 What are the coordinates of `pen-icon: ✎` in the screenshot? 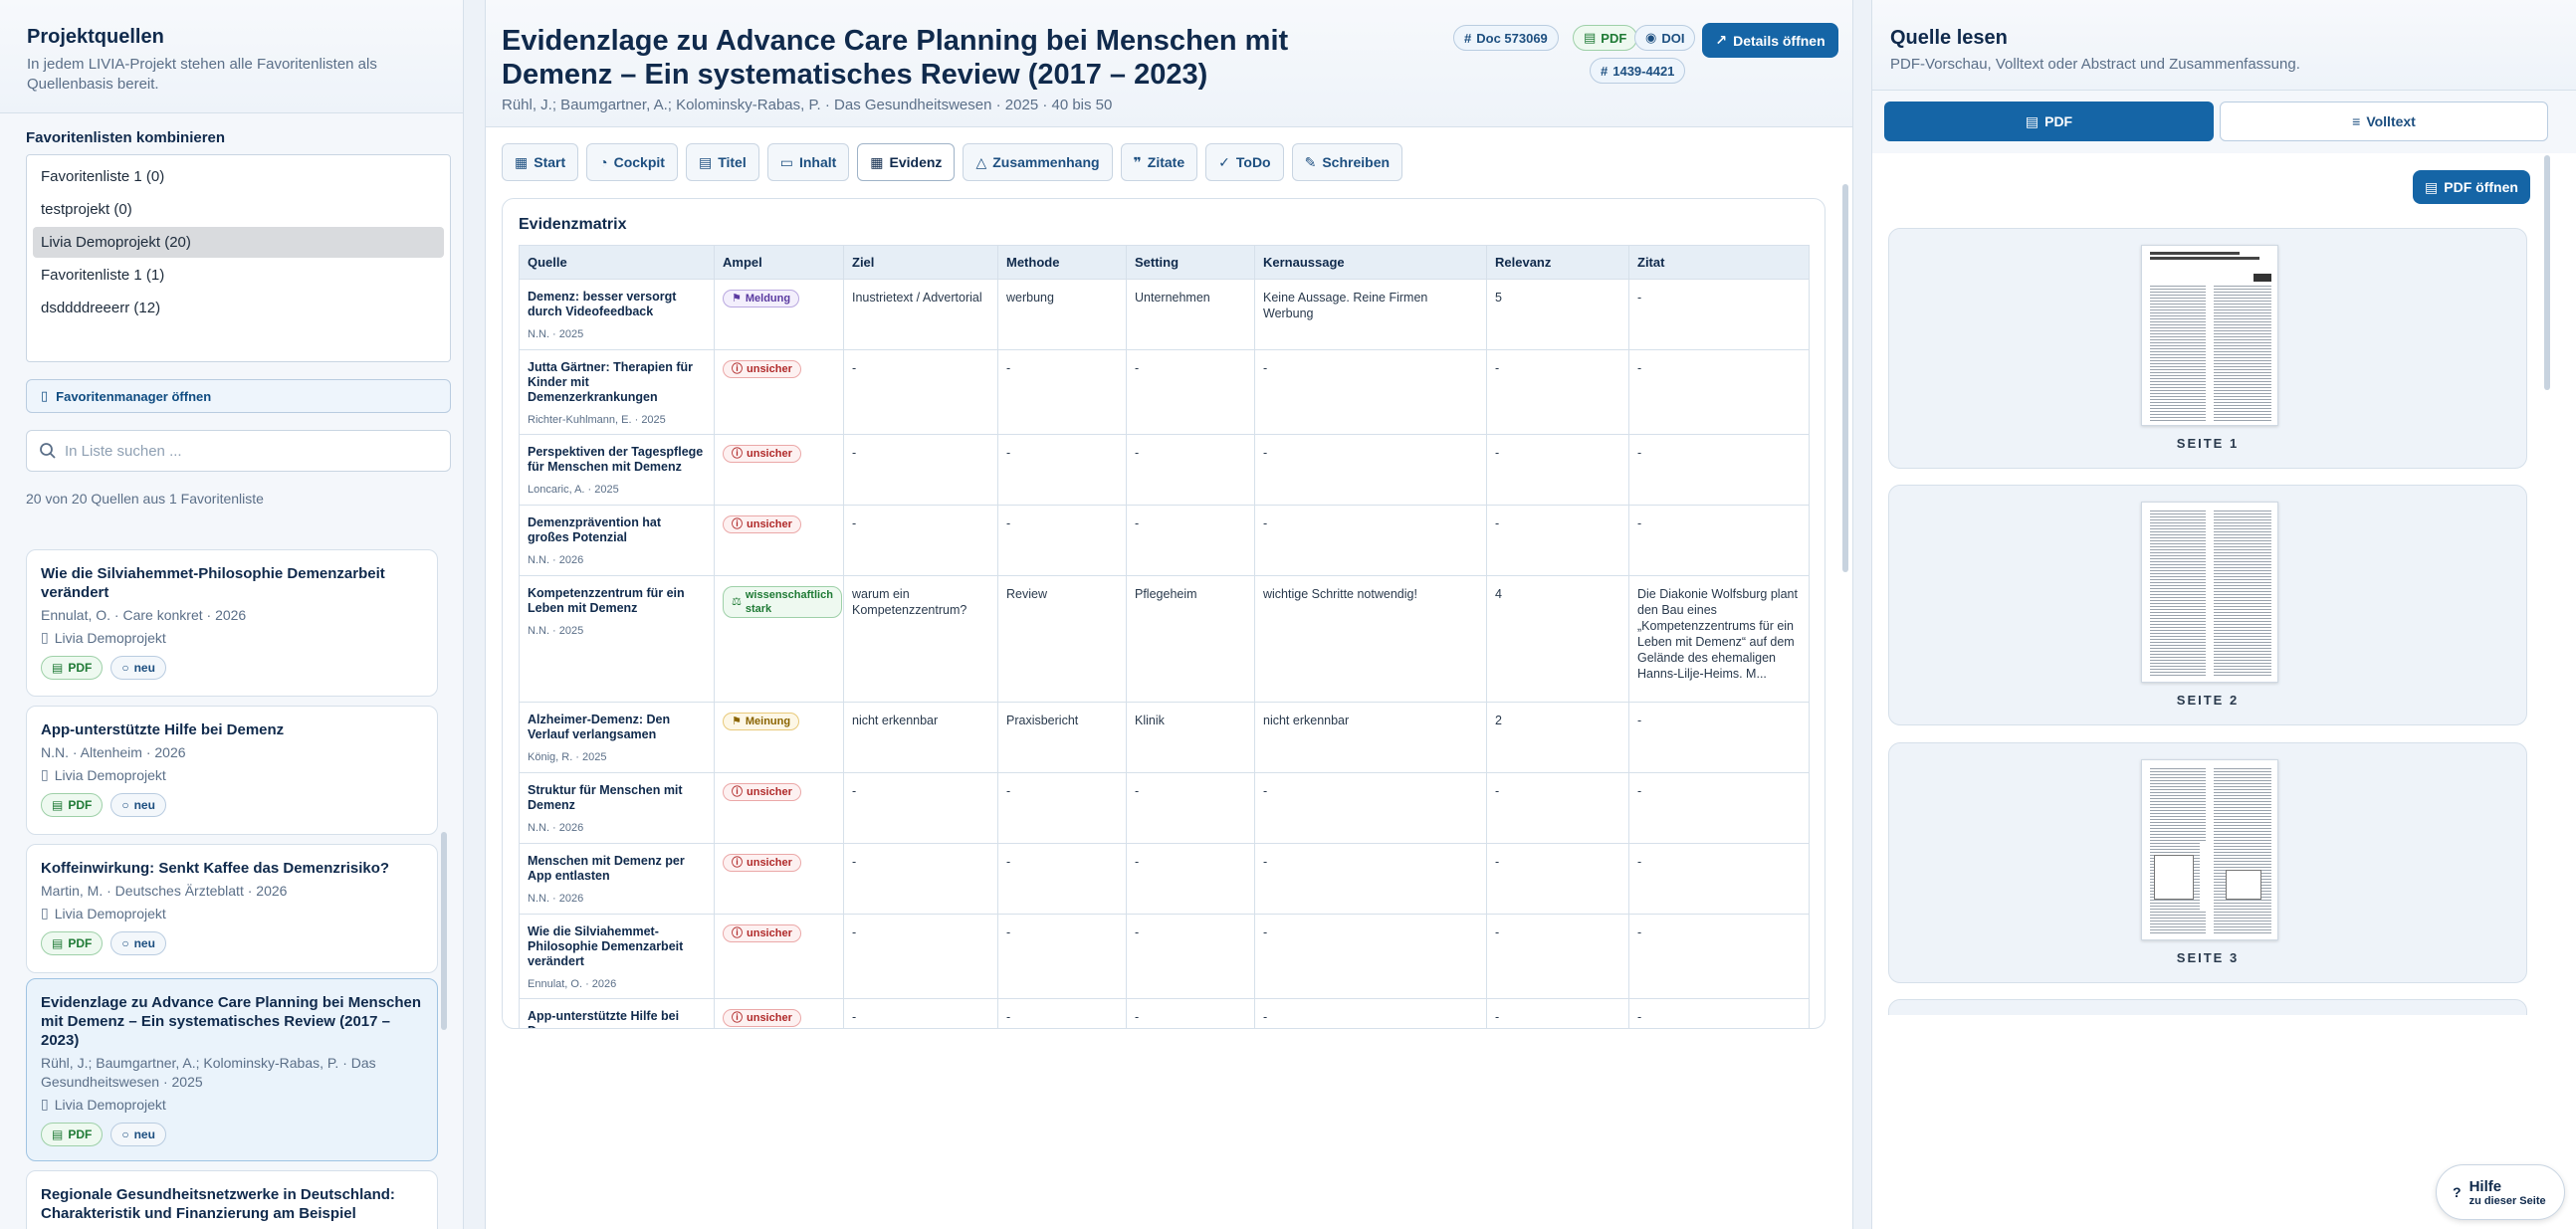 It's located at (1310, 161).